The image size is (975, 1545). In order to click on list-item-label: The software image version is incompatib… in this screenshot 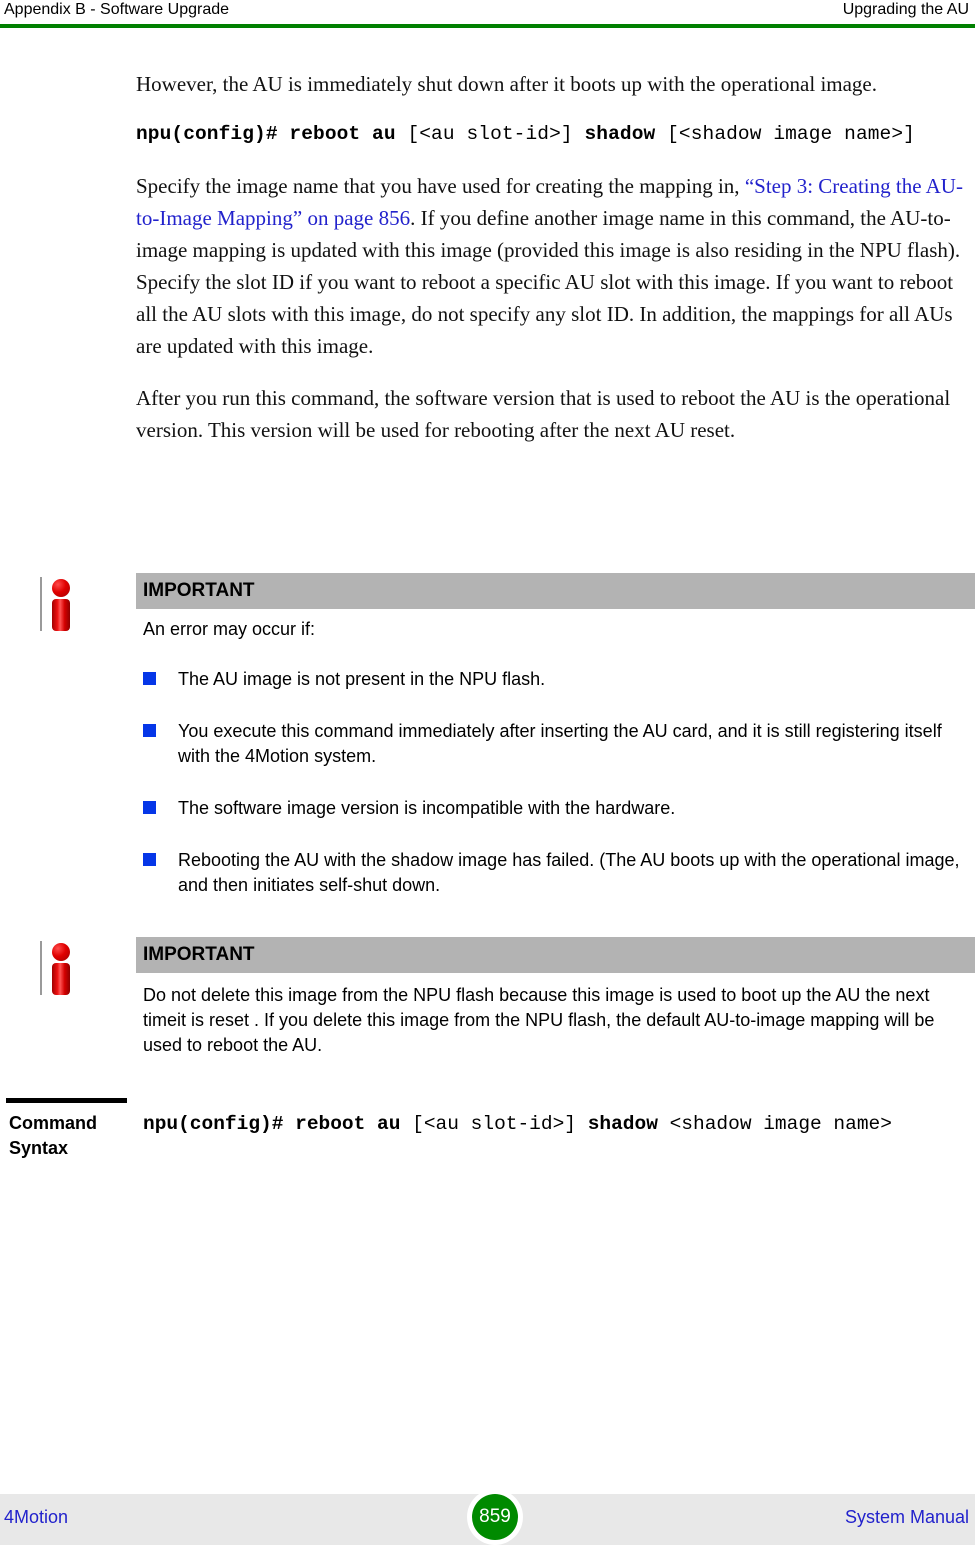, I will do `click(427, 808)`.